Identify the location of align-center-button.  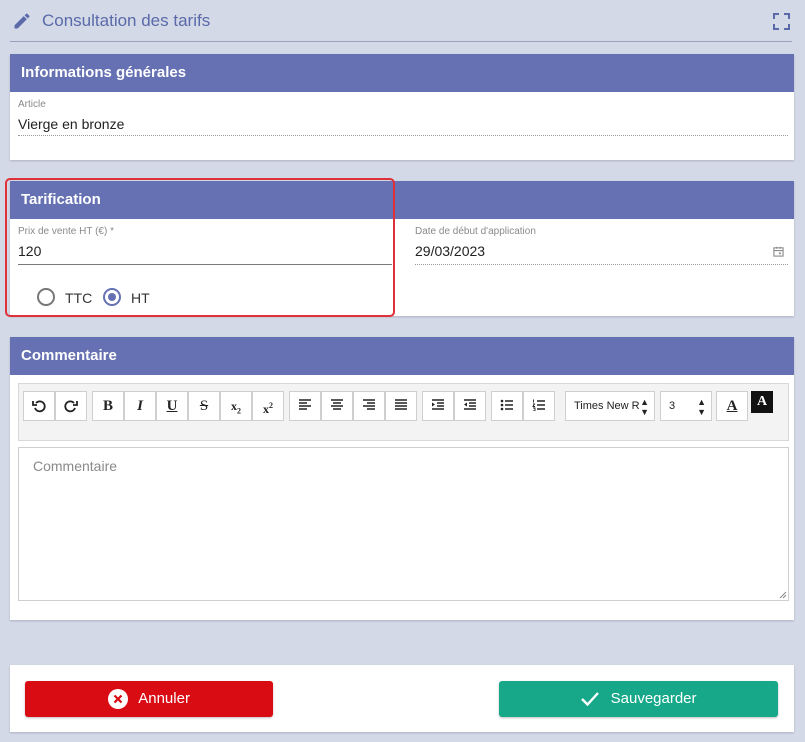
(337, 406).